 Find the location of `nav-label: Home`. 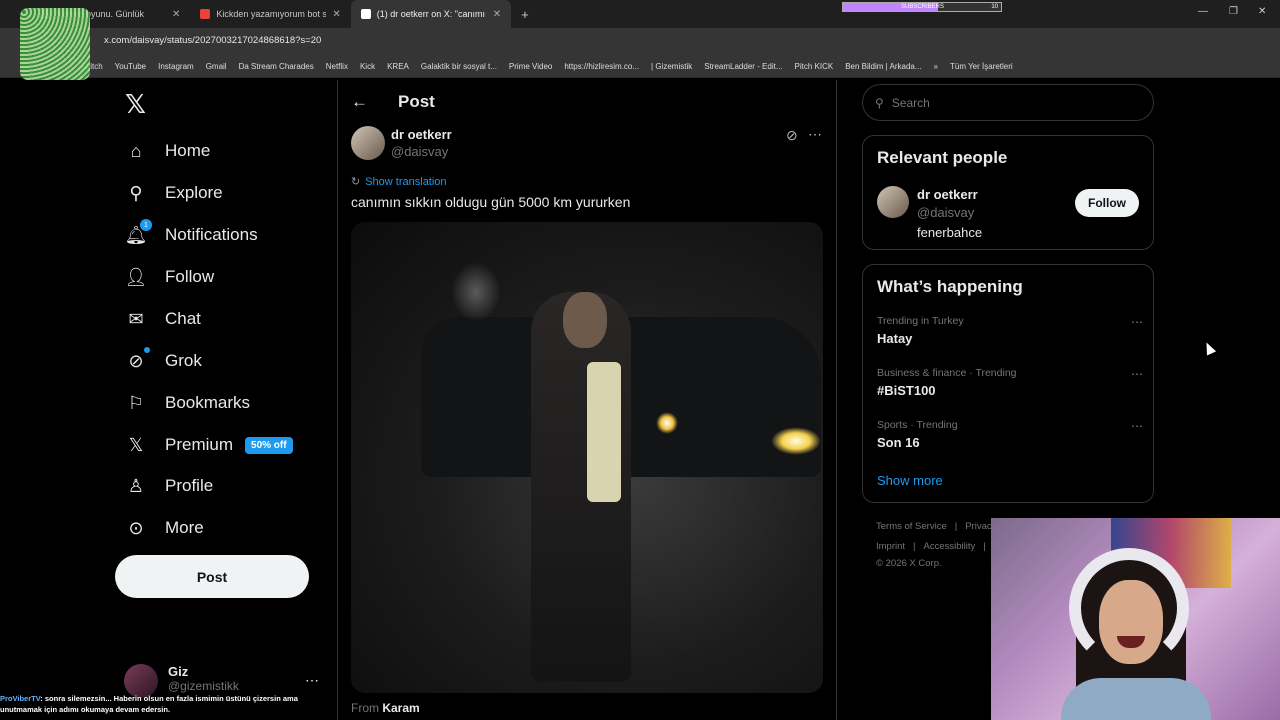

nav-label: Home is located at coordinates (188, 150).